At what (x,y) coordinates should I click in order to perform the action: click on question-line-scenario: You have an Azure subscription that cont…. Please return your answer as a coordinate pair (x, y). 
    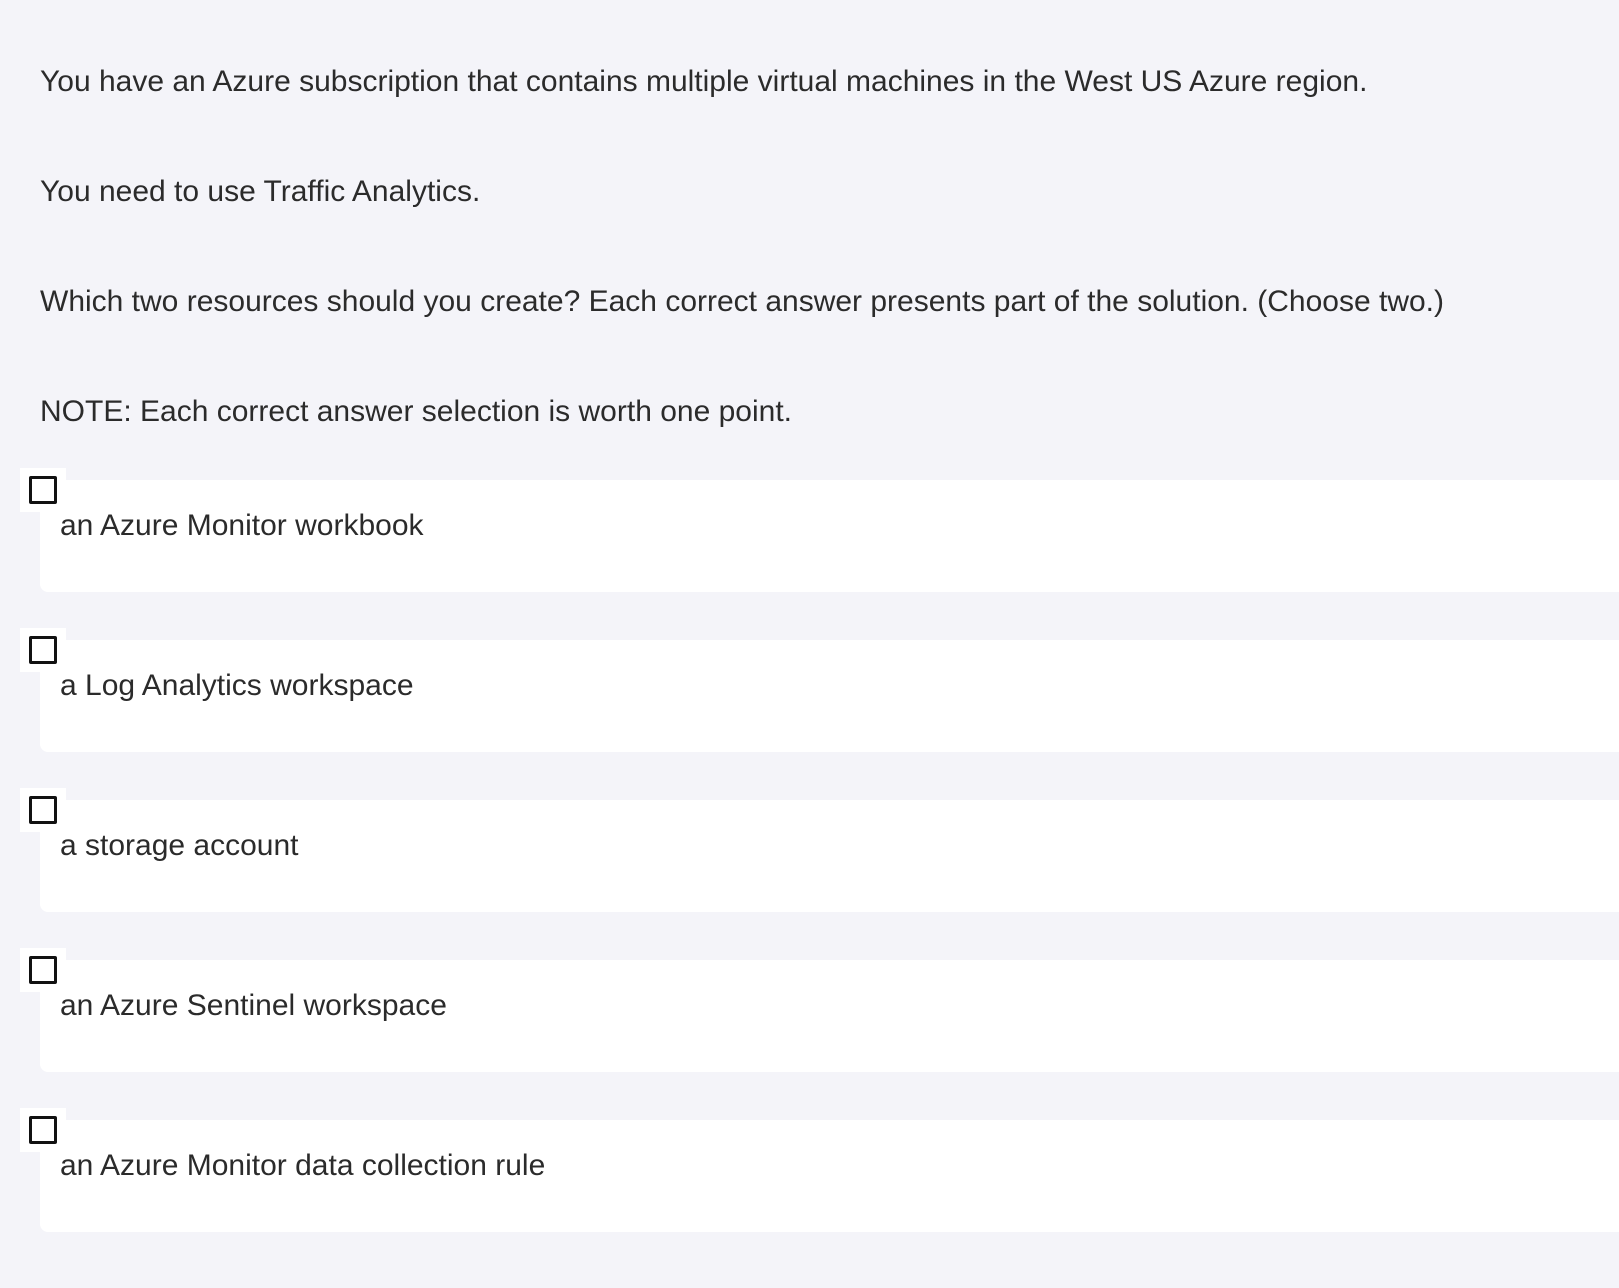
    Looking at the image, I should click on (704, 81).